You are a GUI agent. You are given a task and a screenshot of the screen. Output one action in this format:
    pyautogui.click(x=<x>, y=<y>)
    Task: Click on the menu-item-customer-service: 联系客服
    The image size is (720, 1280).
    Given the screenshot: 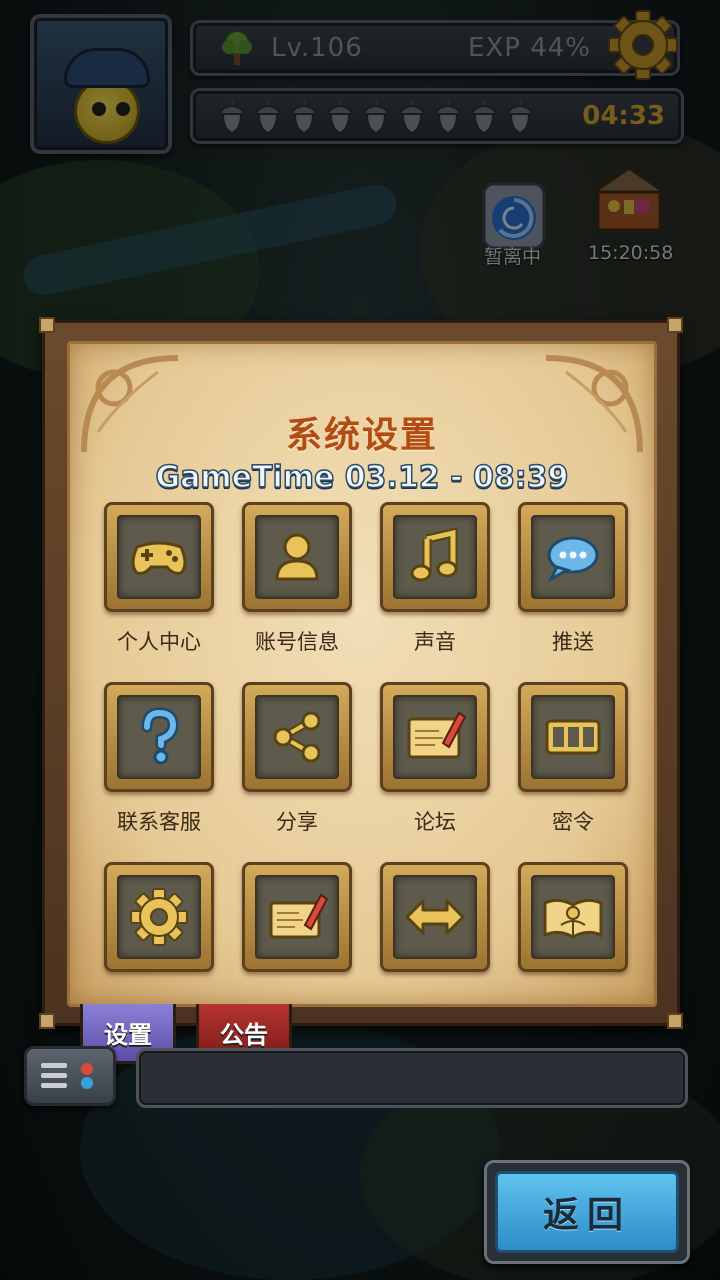 What is the action you would take?
    pyautogui.click(x=159, y=758)
    